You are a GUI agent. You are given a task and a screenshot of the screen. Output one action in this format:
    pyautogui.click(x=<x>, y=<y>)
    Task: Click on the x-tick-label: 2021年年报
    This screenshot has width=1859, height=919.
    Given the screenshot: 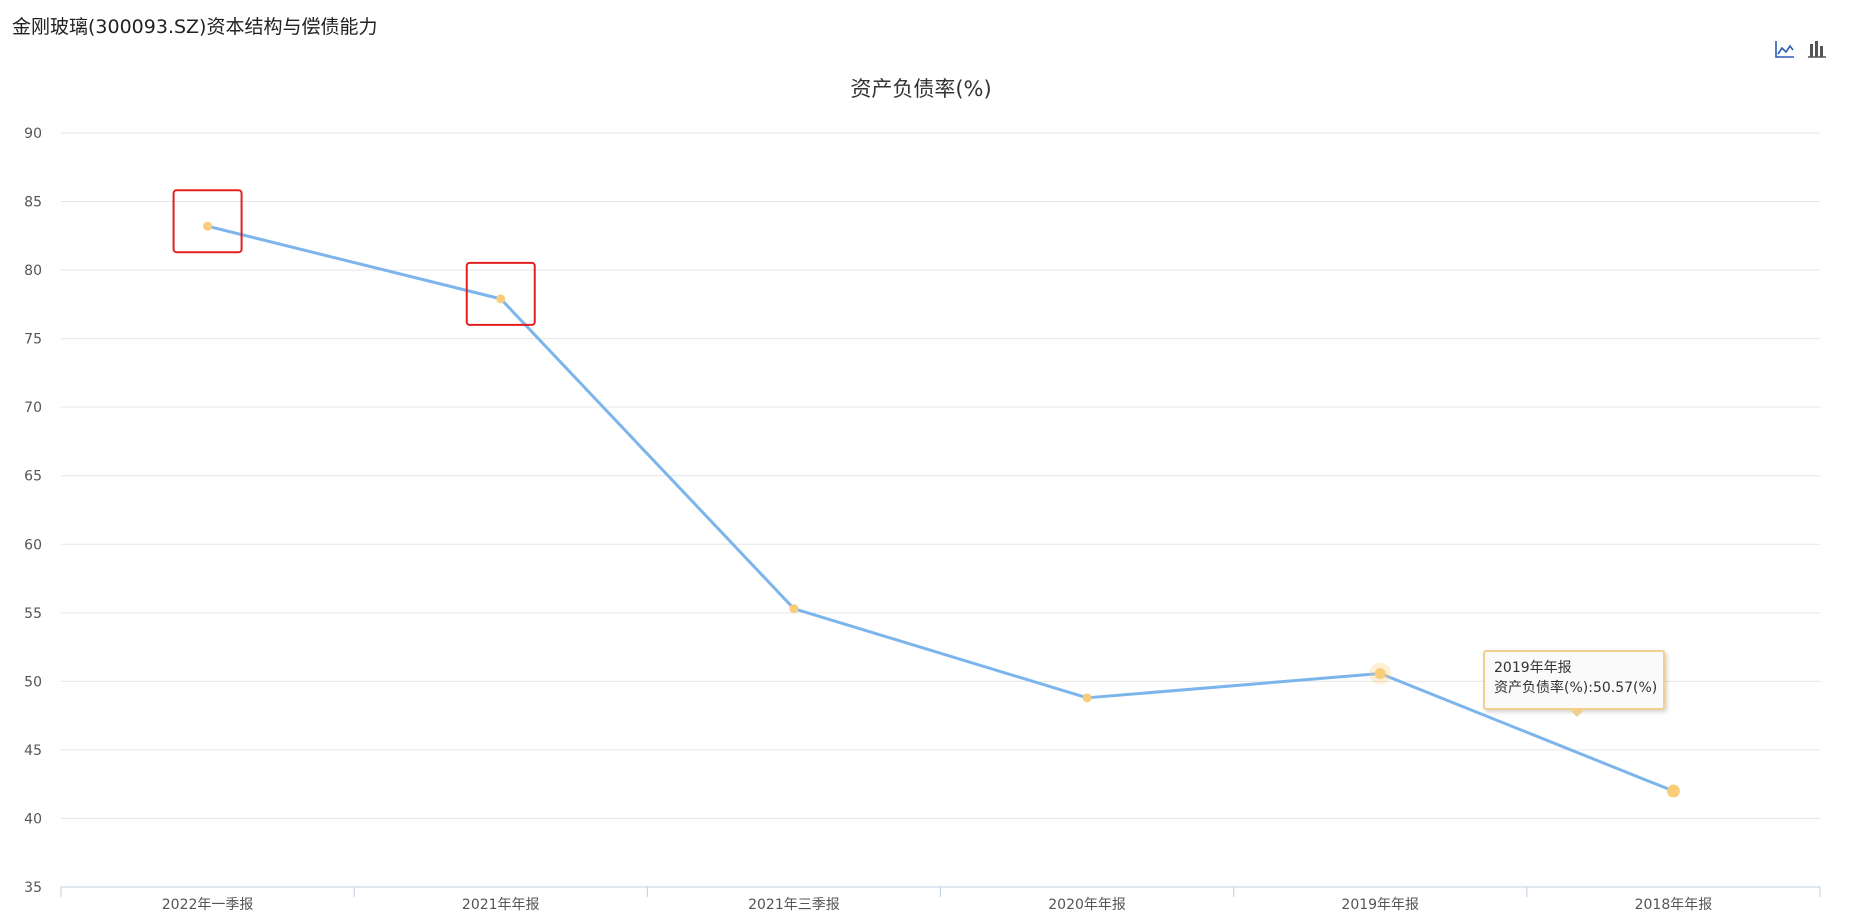 What is the action you would take?
    pyautogui.click(x=501, y=905)
    